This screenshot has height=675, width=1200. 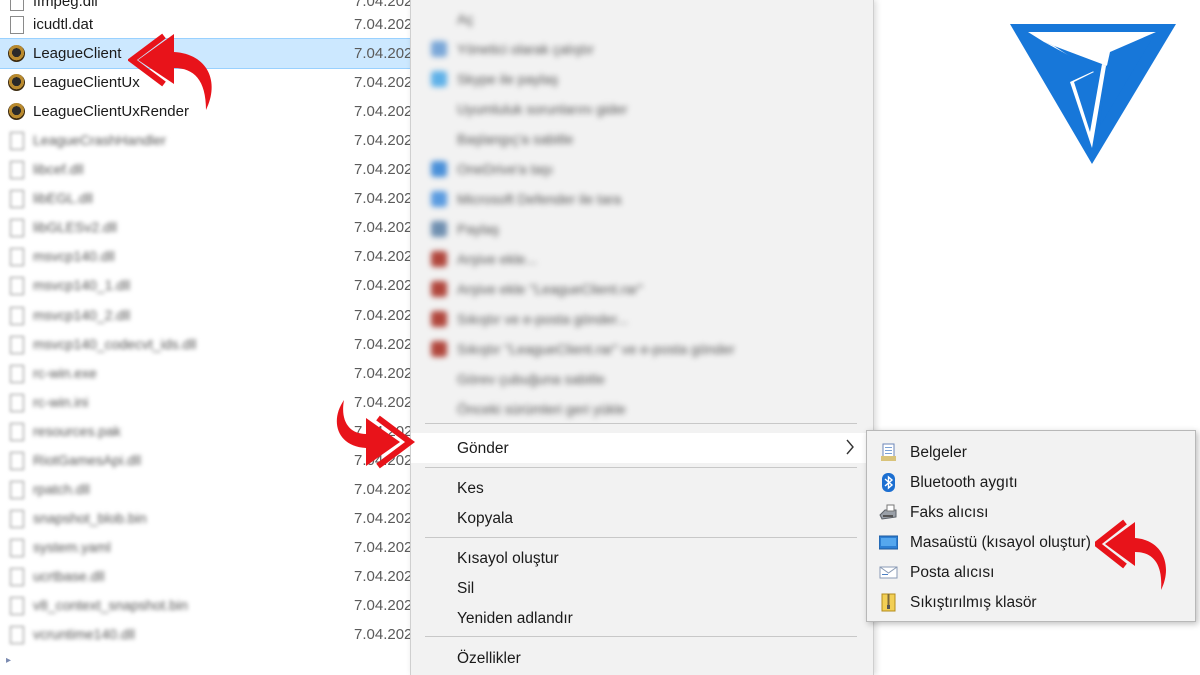 I want to click on submenu-item-bluetooth: Bluetooth aygıtı, so click(x=1030, y=482).